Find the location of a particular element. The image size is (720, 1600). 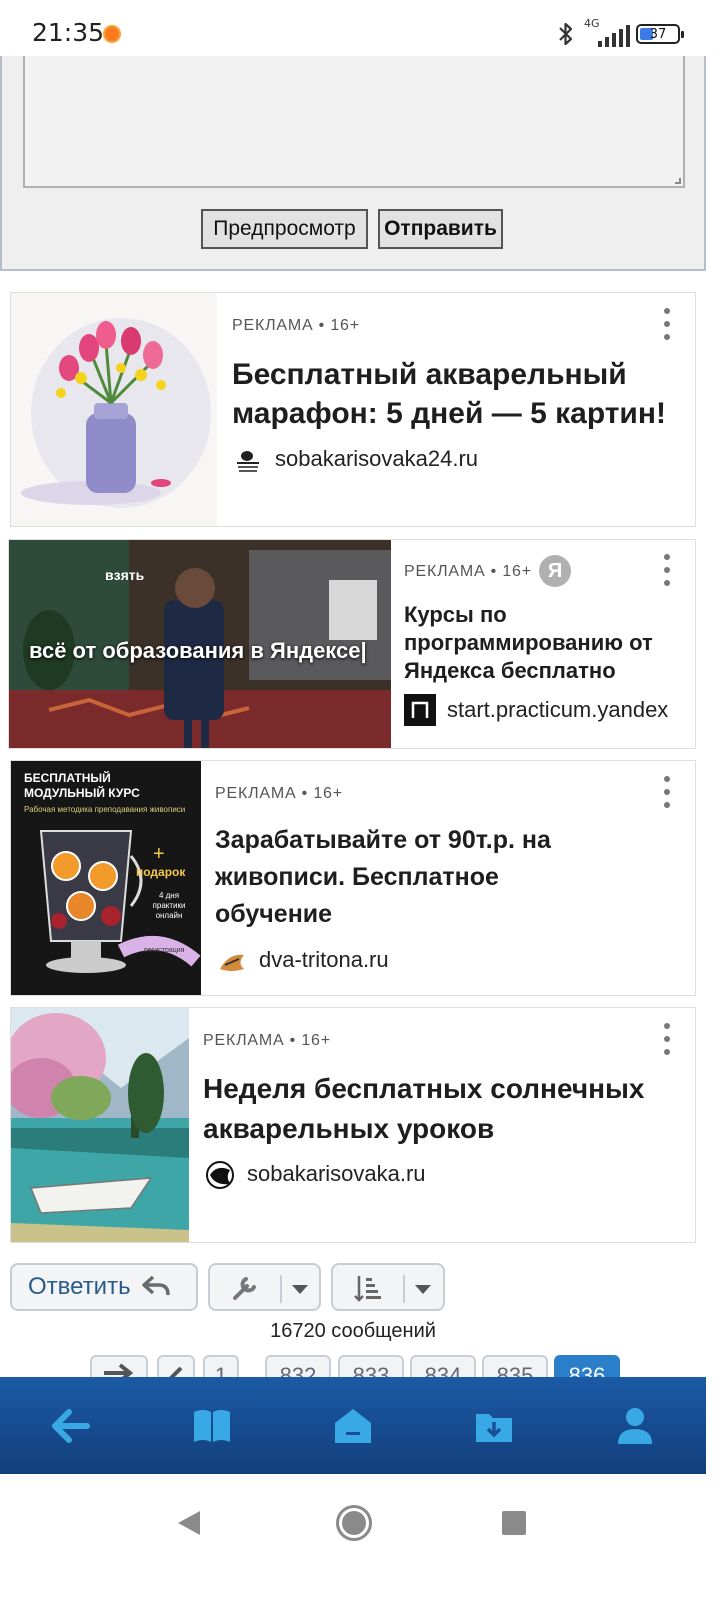

tulips-vase-illustration is located at coordinates (116, 413).